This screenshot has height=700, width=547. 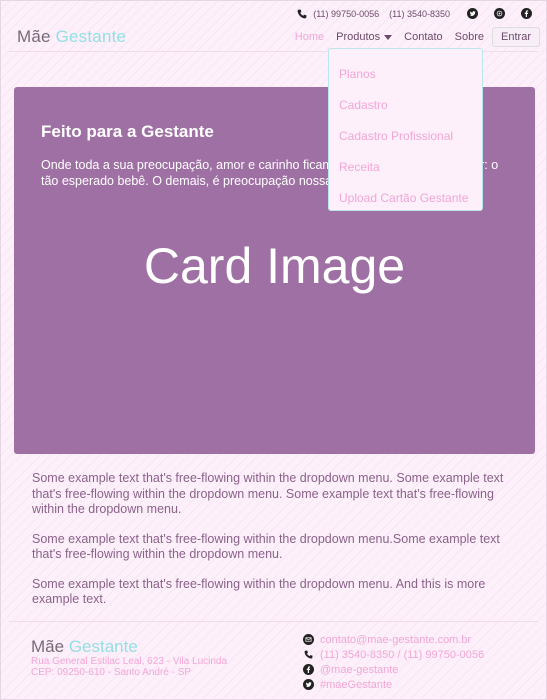 What do you see at coordinates (388, 37) in the screenshot?
I see `caret-down-icon` at bounding box center [388, 37].